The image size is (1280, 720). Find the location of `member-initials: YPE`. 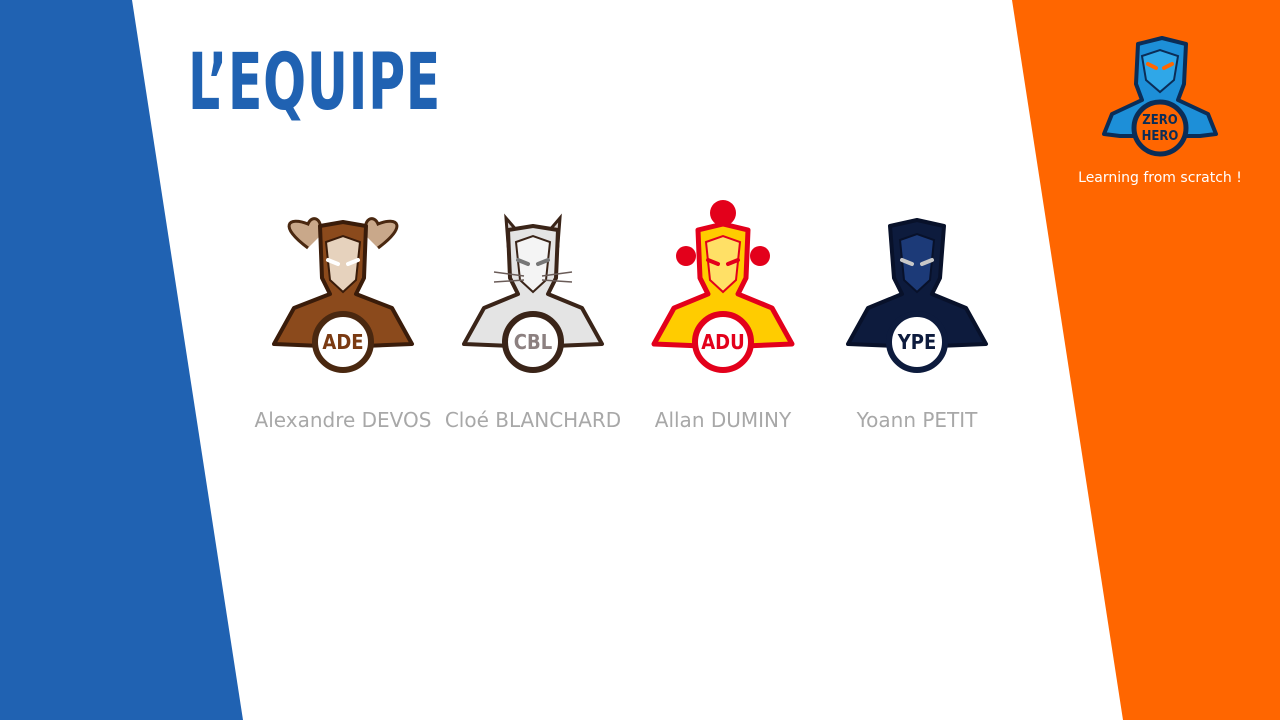

member-initials: YPE is located at coordinates (917, 342).